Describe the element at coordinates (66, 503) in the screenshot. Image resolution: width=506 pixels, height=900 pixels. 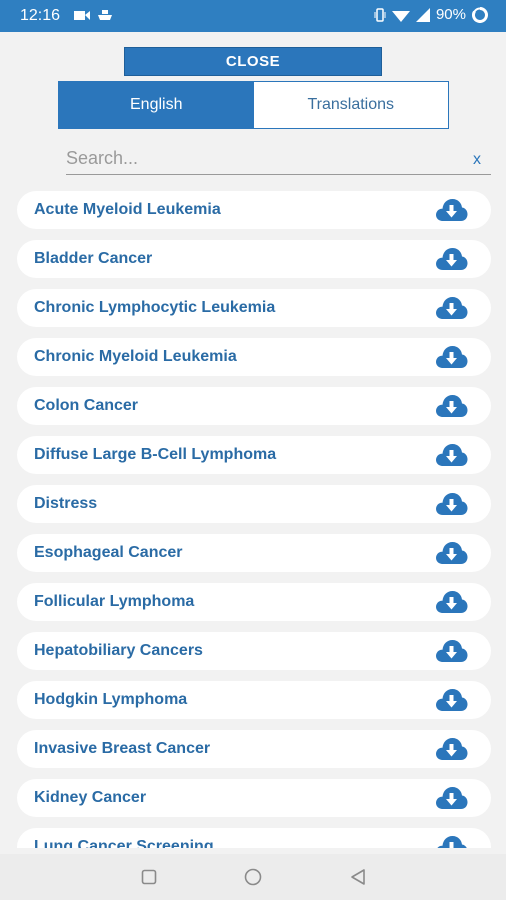
I see `item-label: Distress` at that location.